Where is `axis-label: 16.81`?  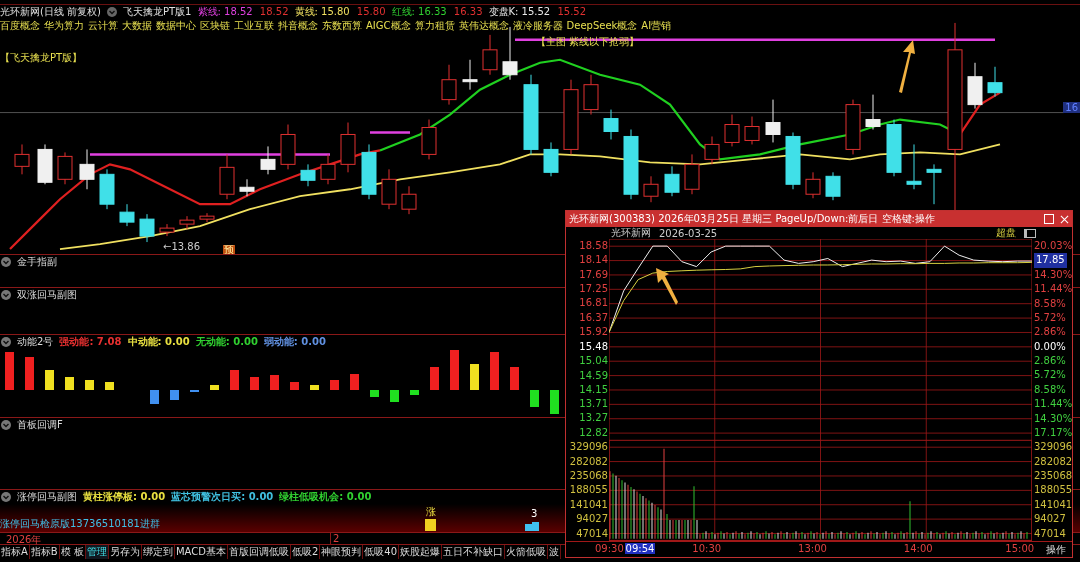 axis-label: 16.81 is located at coordinates (593, 303).